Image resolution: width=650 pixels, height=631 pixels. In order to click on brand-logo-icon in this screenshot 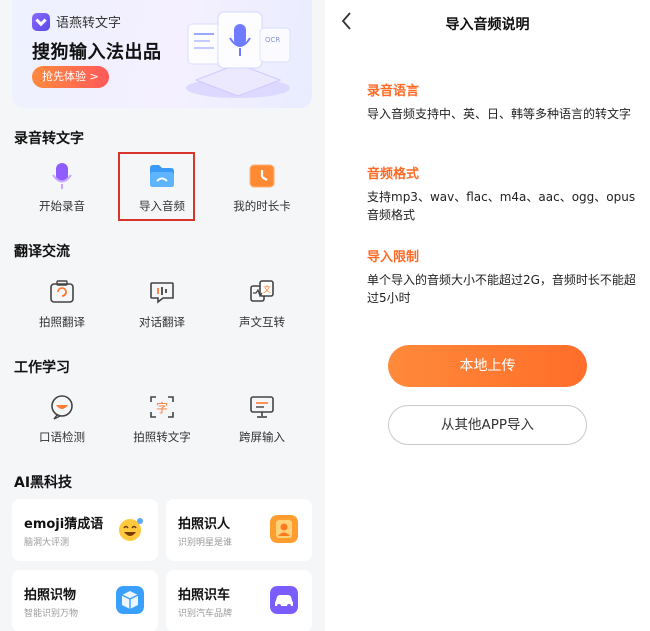, I will do `click(41, 21)`.